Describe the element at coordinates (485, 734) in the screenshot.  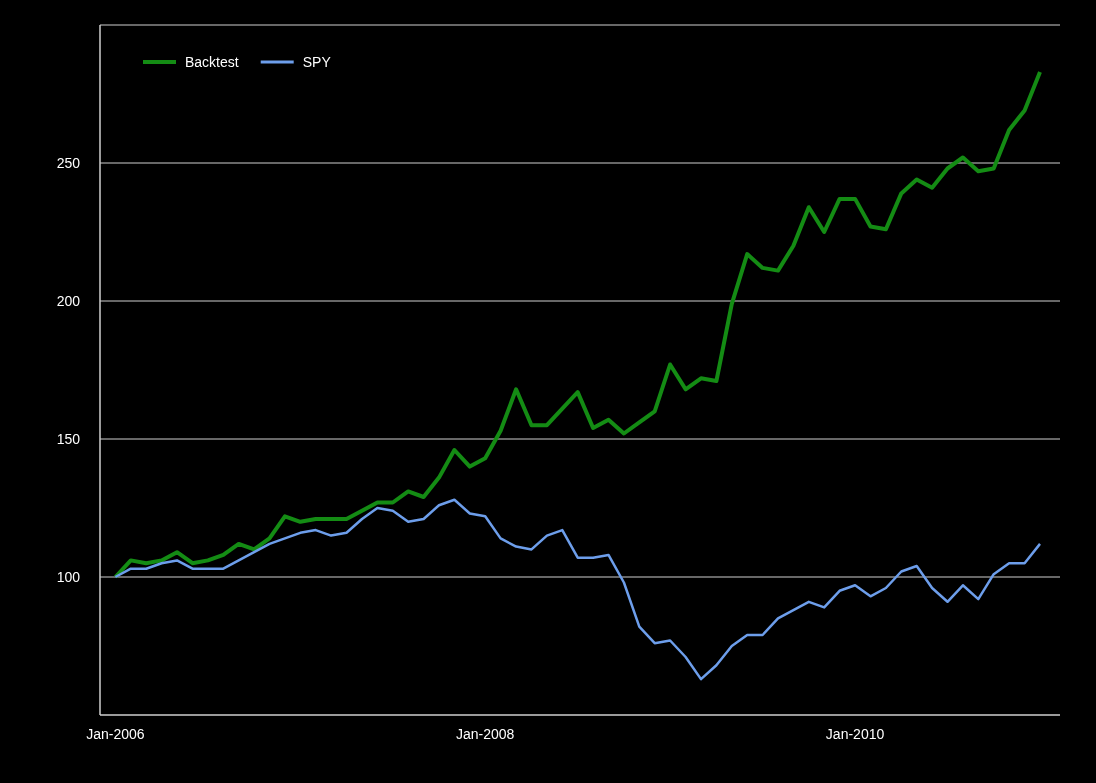
I see `axis-tick-label: Jan-2008` at that location.